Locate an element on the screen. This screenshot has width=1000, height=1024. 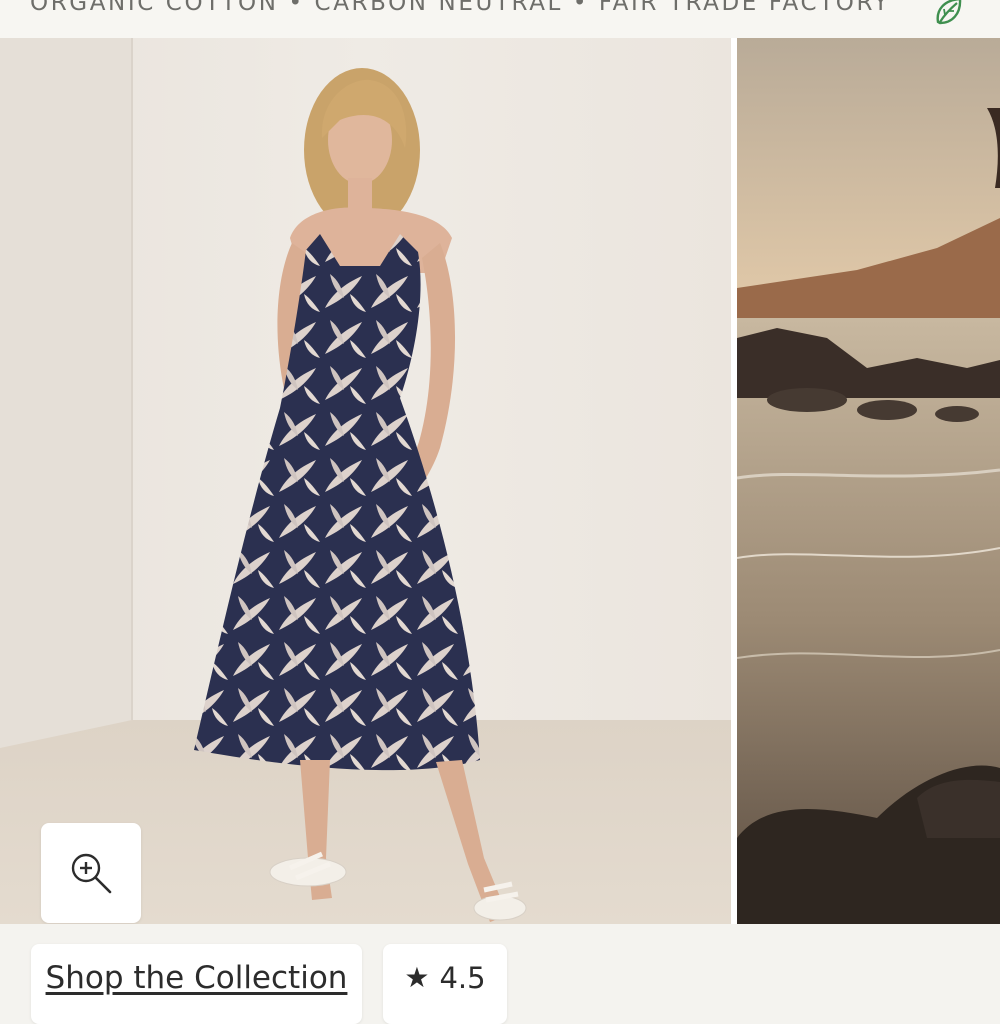
zoom-button is located at coordinates (91, 873).